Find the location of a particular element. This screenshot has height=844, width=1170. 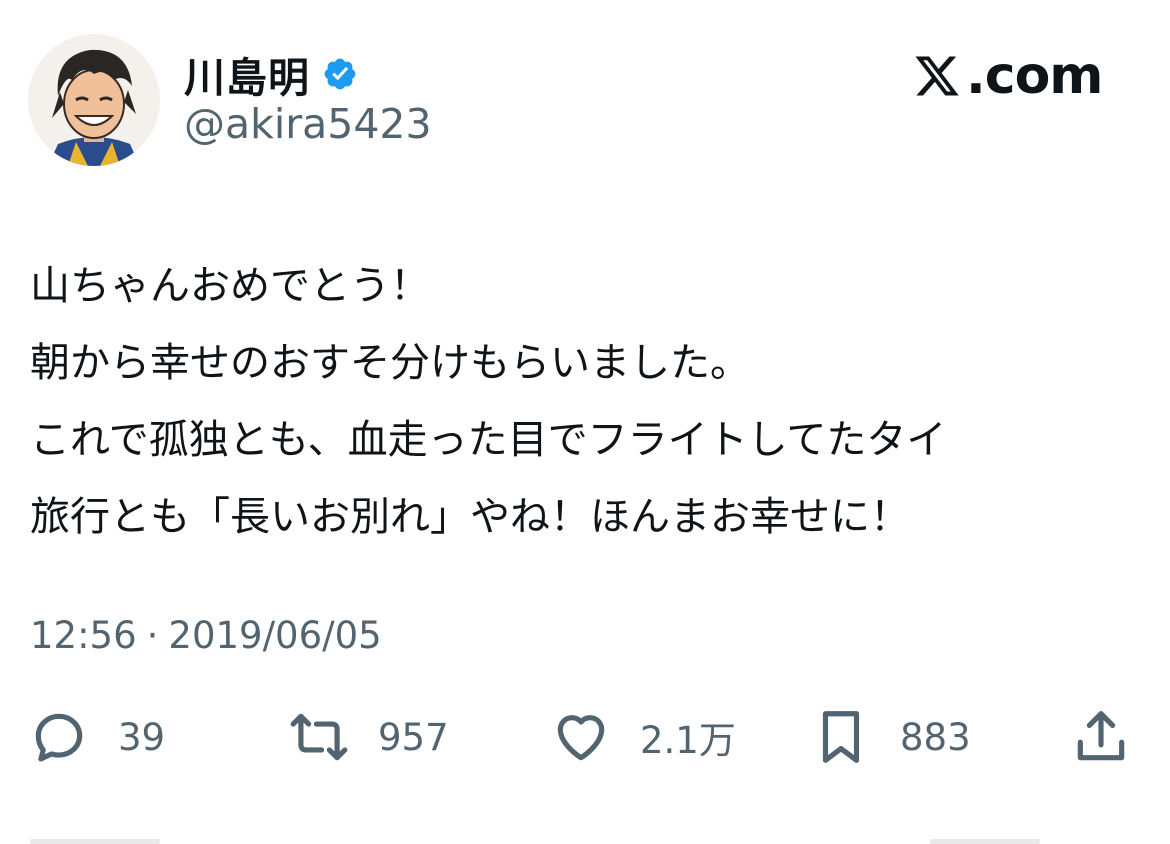

bookmark-button: 883 is located at coordinates (890, 737).